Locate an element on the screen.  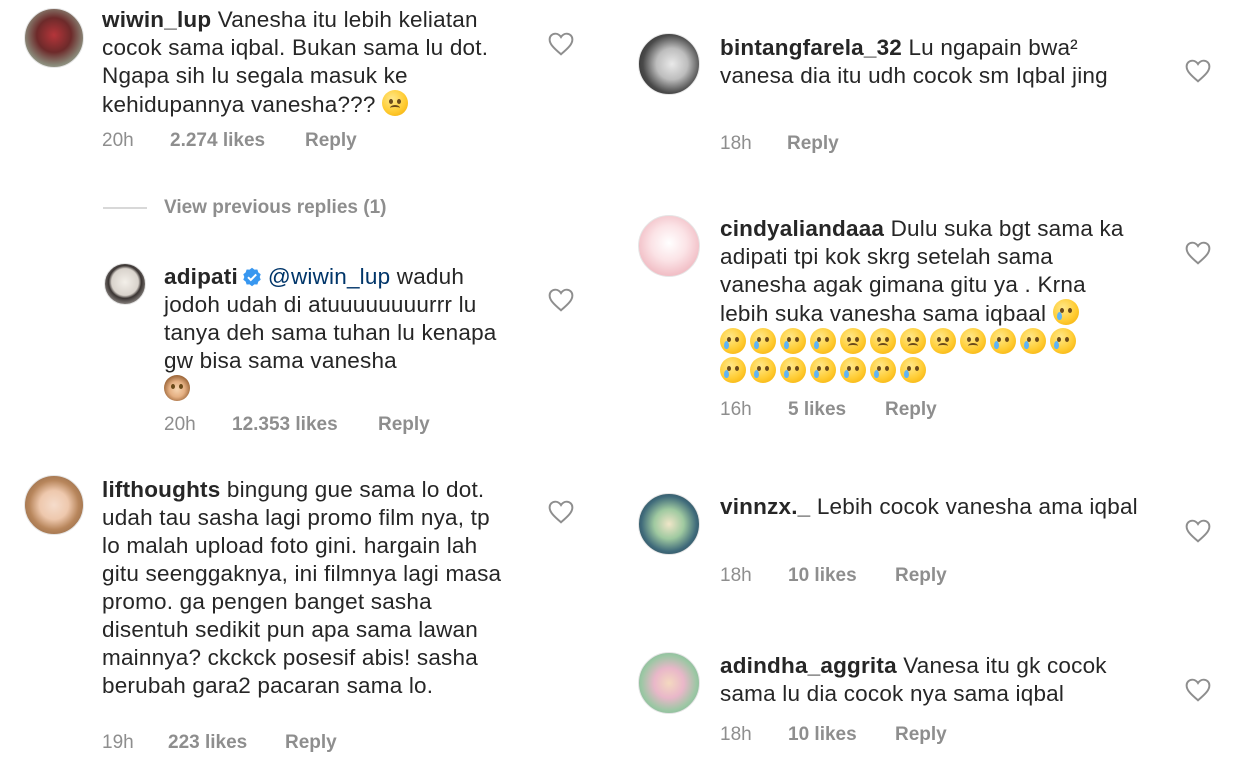
username: vinnzx._ is located at coordinates (765, 506).